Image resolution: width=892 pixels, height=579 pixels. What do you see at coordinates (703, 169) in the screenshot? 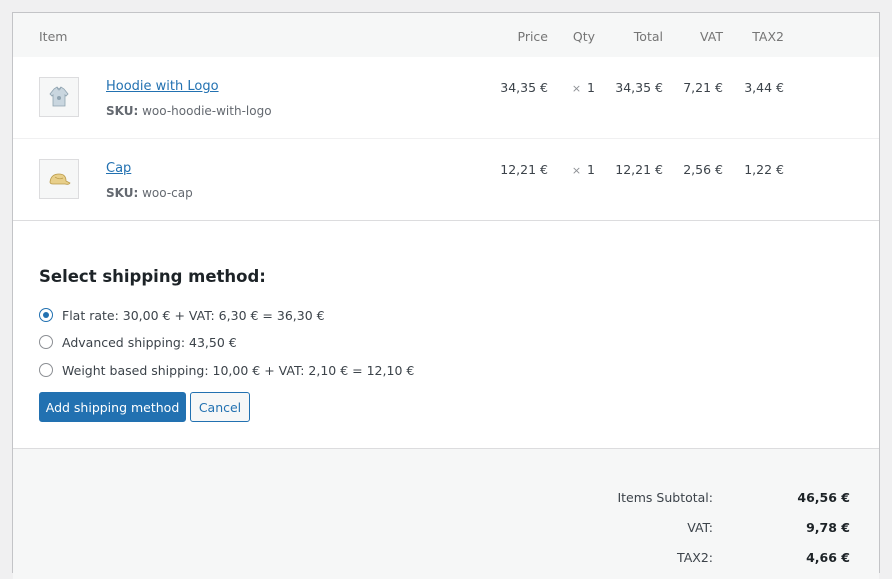
I see `item-vat: 2,56 €` at bounding box center [703, 169].